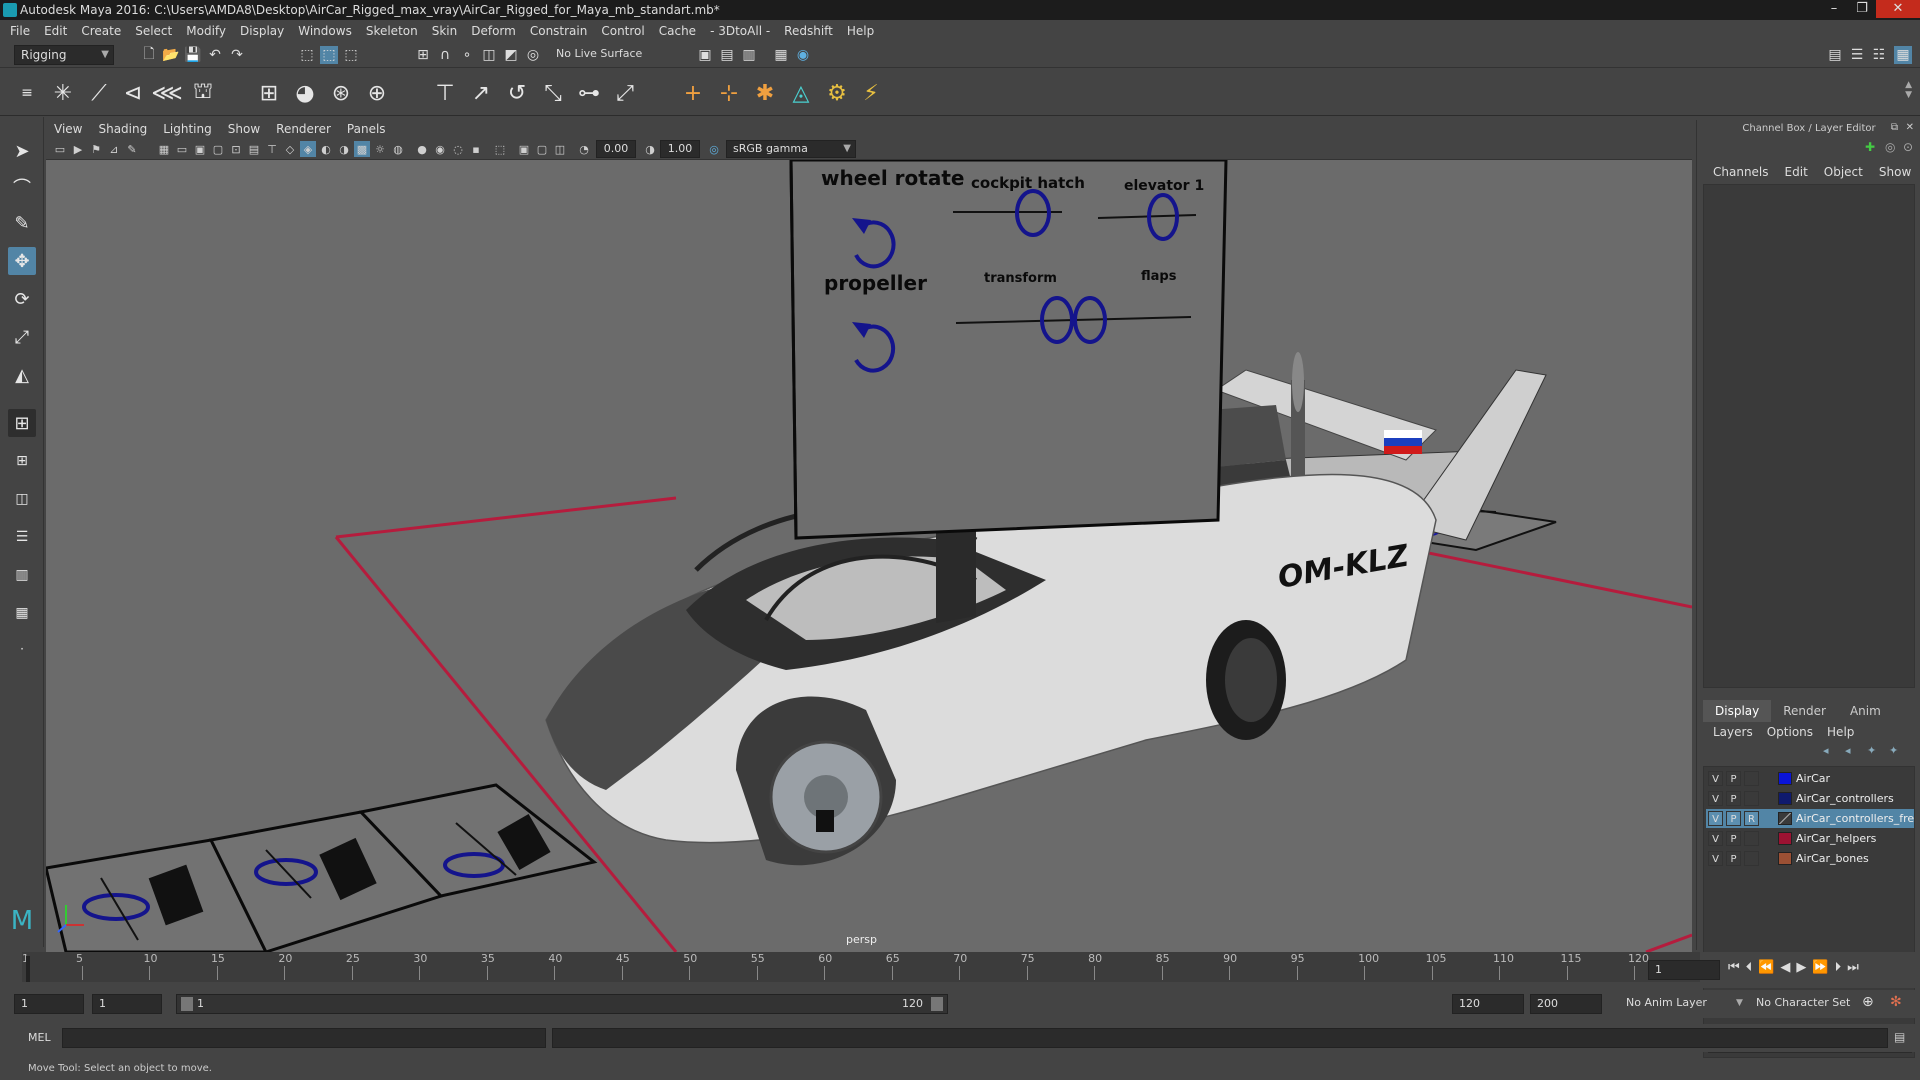  I want to click on tool-settings-icon: ☷, so click(1879, 55).